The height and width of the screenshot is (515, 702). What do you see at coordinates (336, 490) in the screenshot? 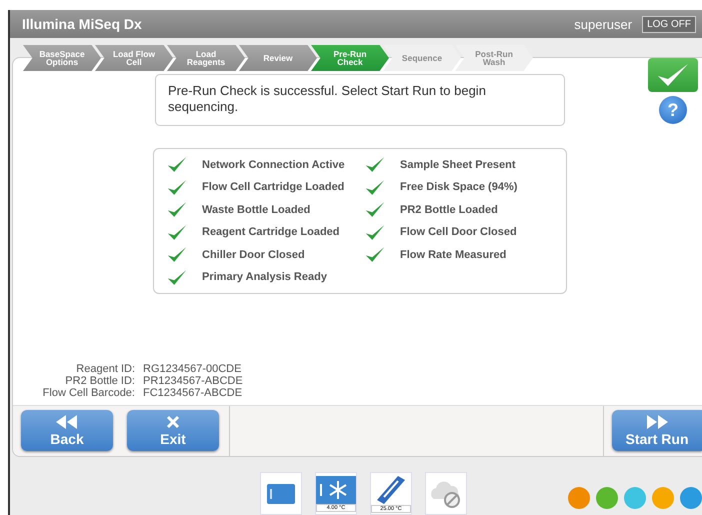
I see `snowflake-icon` at bounding box center [336, 490].